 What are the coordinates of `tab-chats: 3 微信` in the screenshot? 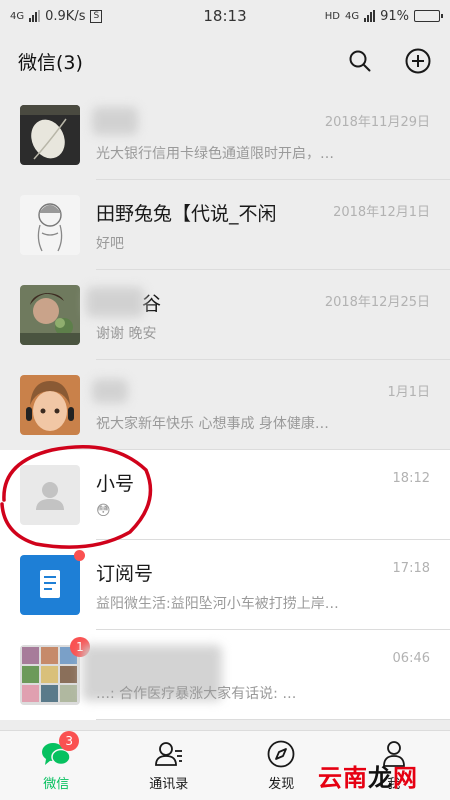 It's located at (56, 765).